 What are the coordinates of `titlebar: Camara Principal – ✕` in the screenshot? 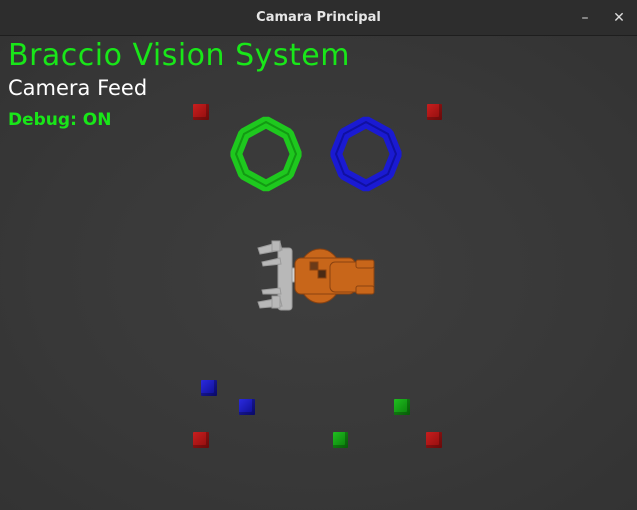 It's located at (318, 18).